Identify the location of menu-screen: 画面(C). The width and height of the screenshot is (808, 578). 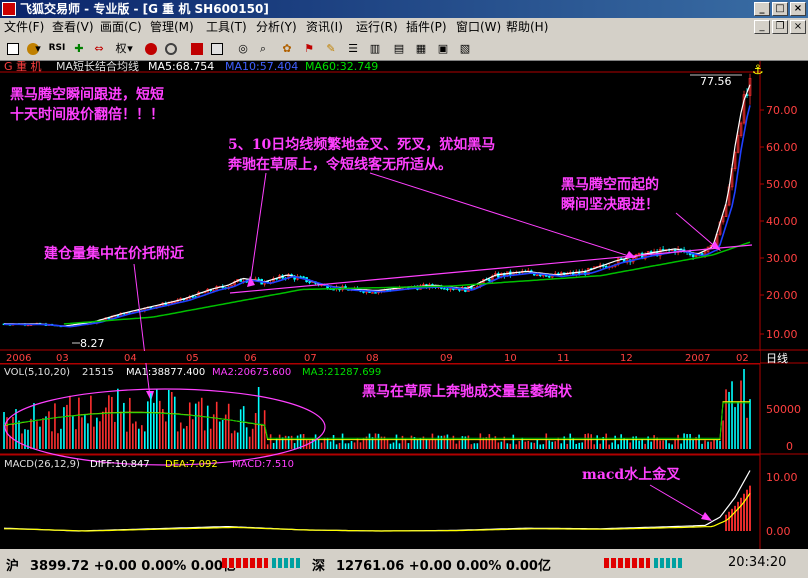
(121, 27).